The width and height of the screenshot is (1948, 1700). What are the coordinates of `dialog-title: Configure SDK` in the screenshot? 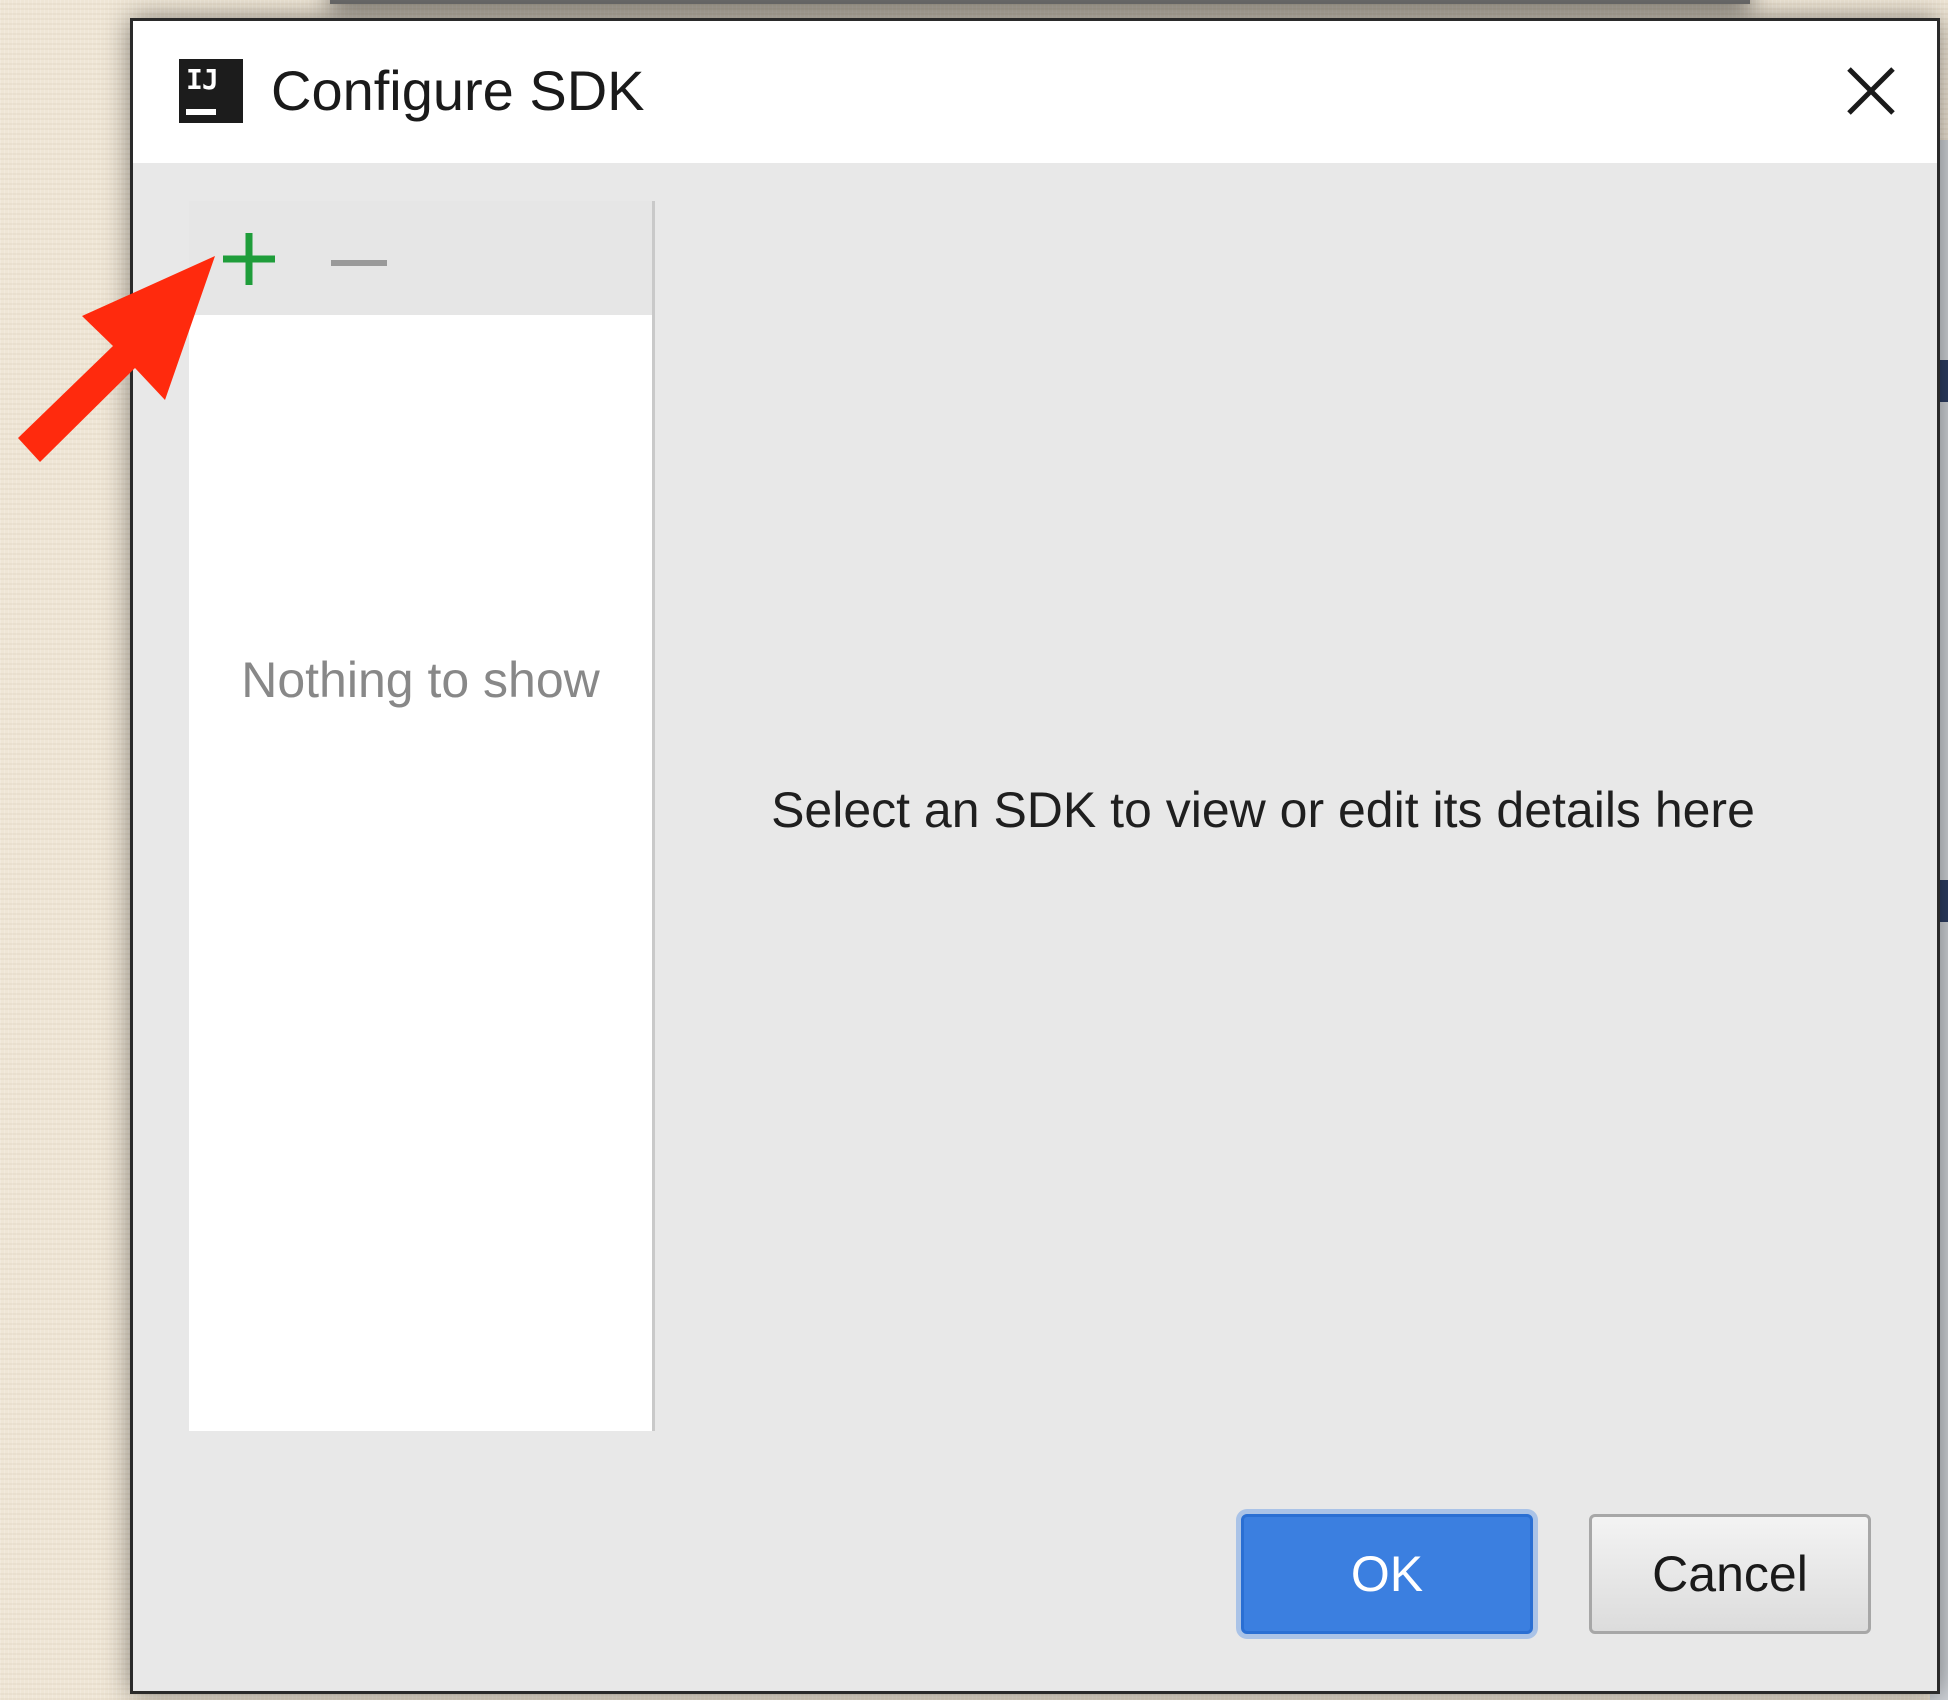 It's located at (458, 90).